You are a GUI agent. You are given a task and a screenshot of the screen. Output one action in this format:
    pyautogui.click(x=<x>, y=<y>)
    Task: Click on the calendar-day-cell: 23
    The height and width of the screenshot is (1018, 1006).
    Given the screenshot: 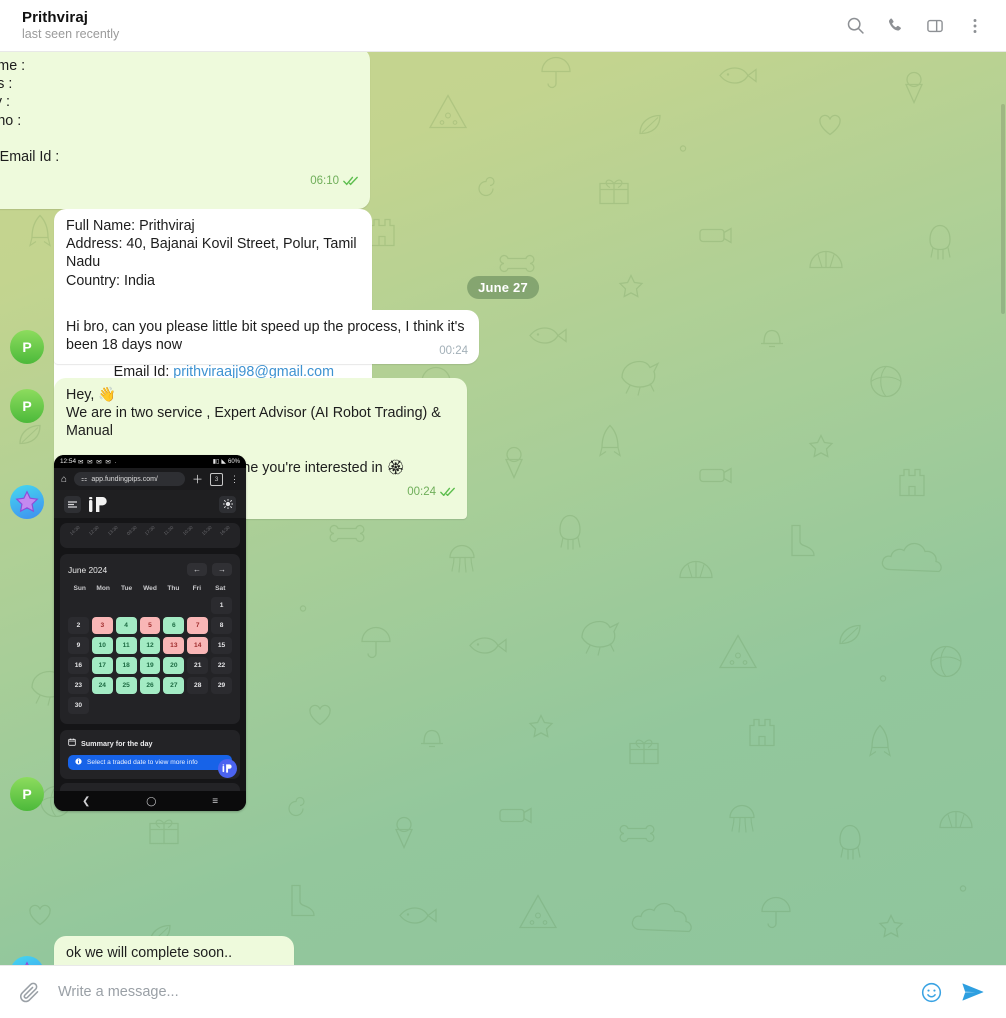 What is the action you would take?
    pyautogui.click(x=78, y=685)
    